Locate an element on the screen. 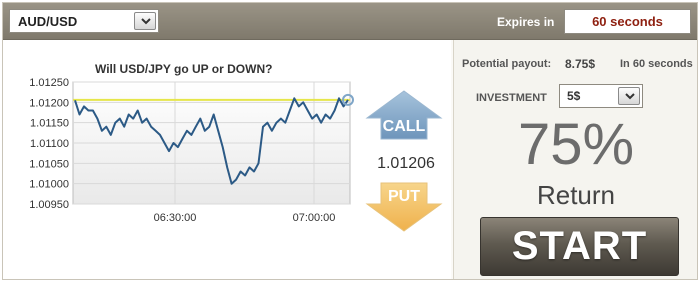 This screenshot has width=700, height=282. expires-label: Expires in is located at coordinates (526, 22).